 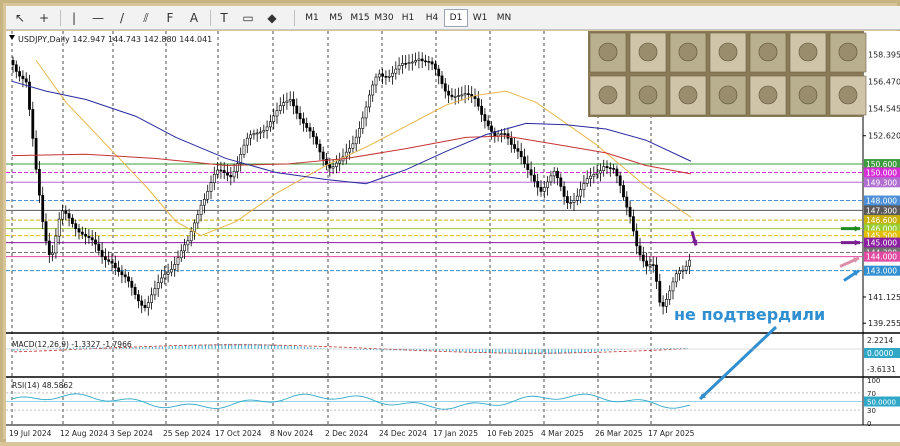 What do you see at coordinates (869, 424) in the screenshot?
I see `rsi-scale-label: 0` at bounding box center [869, 424].